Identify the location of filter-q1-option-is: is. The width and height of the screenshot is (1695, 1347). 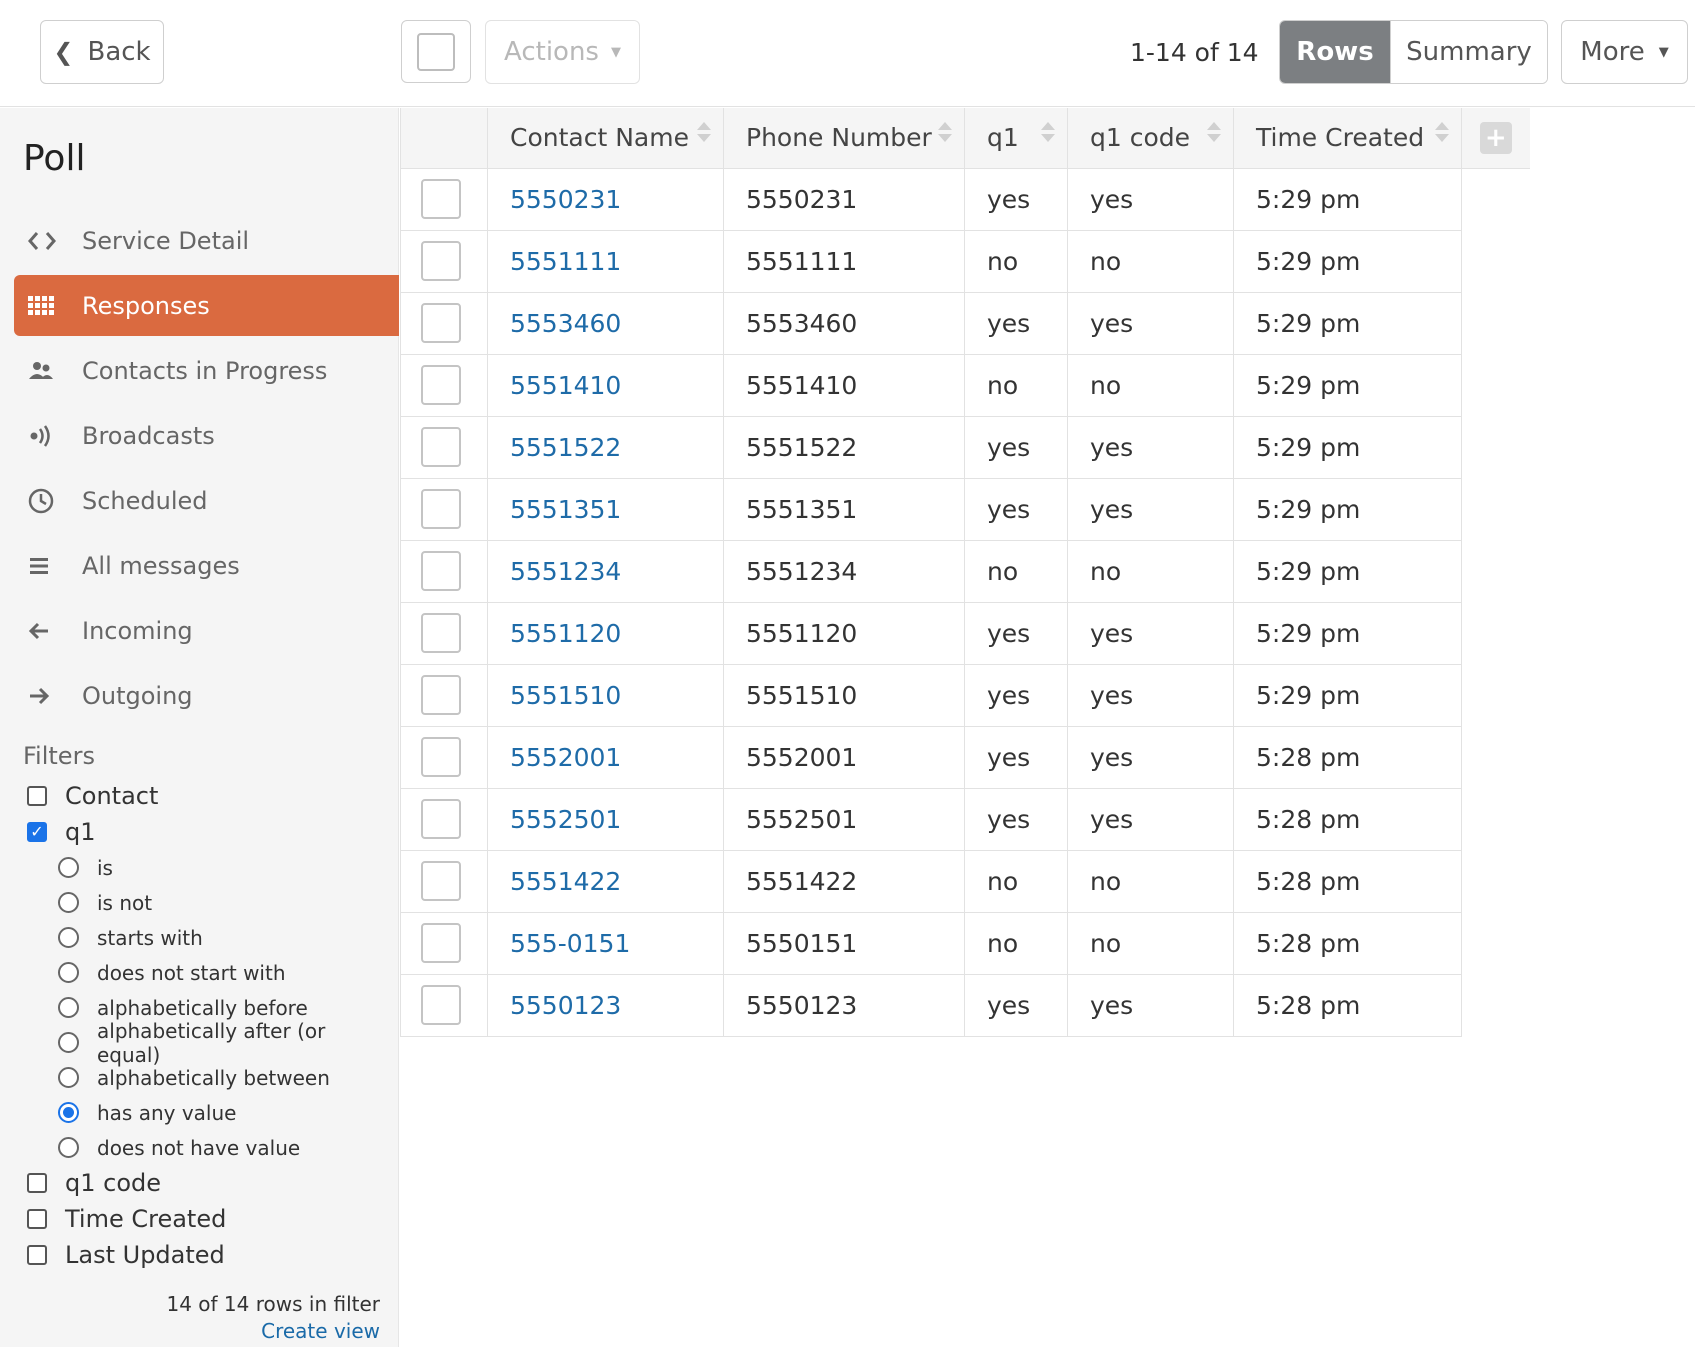
(207, 867).